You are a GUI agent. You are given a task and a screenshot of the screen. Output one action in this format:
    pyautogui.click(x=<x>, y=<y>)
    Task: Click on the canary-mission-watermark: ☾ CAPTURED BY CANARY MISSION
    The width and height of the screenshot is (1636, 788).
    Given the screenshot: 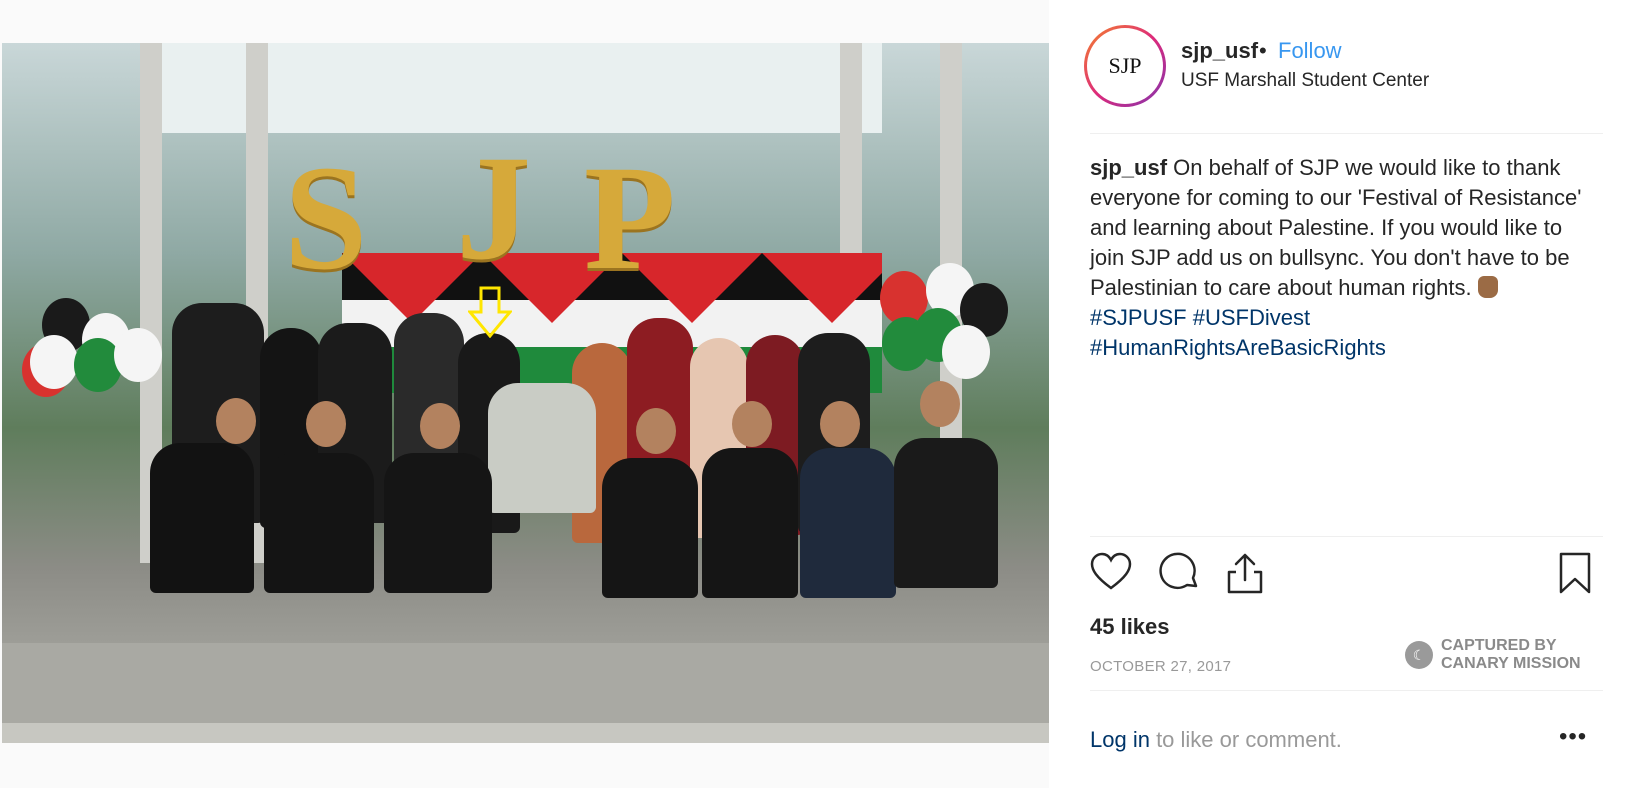 What is the action you would take?
    pyautogui.click(x=1493, y=655)
    